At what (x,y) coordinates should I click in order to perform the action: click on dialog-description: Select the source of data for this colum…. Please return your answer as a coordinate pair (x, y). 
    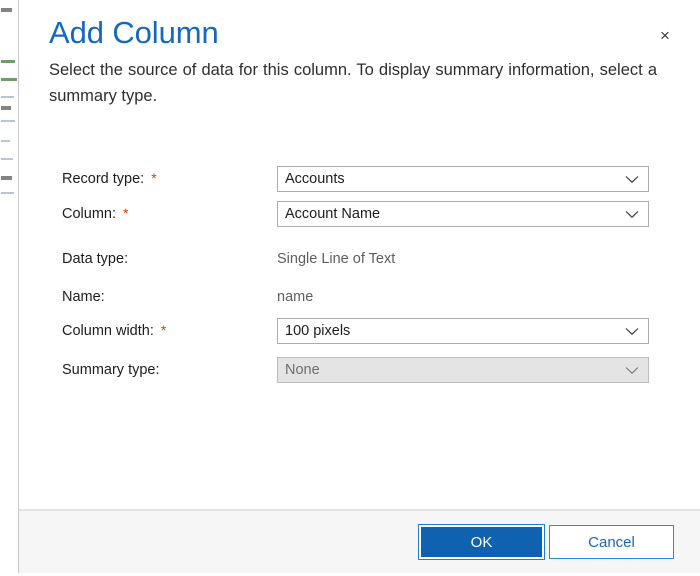
    Looking at the image, I should click on (353, 83).